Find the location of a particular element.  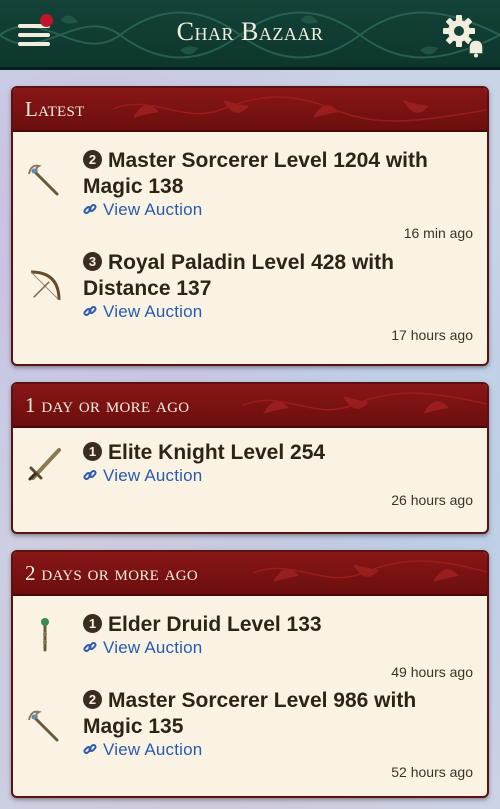

character-title: 1 Elite Knight Level 254 is located at coordinates (276, 453).